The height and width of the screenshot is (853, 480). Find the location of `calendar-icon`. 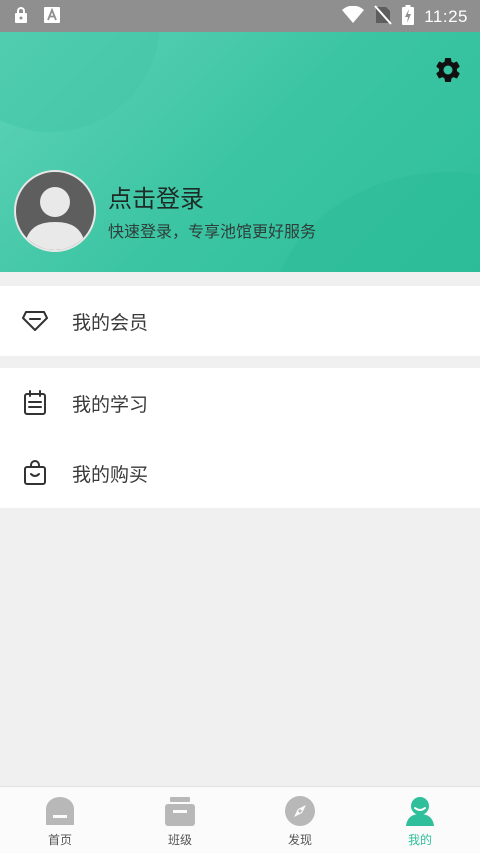

calendar-icon is located at coordinates (35, 403).